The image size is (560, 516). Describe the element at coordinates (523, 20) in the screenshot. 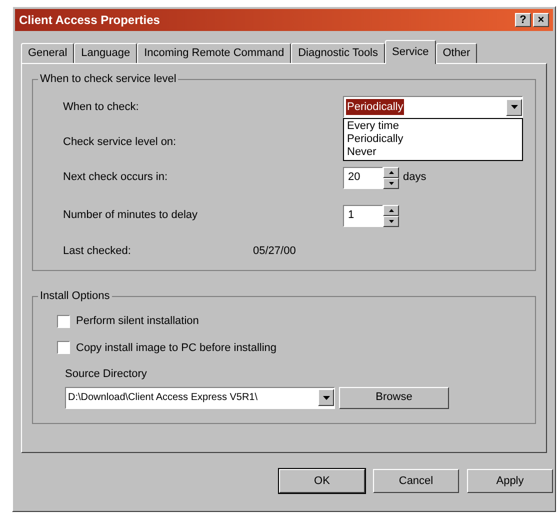

I see `help-button: ?` at that location.